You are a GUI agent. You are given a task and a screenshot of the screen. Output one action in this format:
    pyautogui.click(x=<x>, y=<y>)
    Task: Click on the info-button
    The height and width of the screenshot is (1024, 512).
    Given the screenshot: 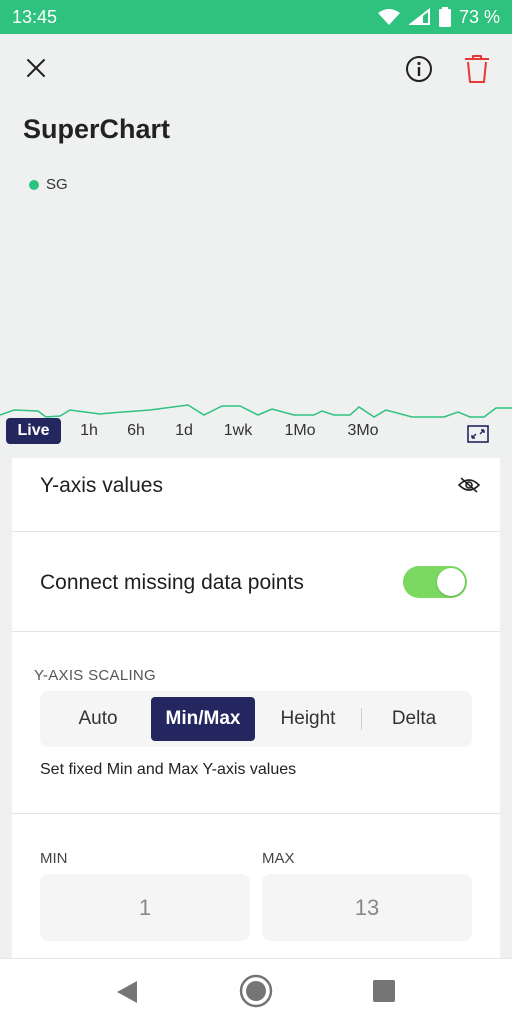 What is the action you would take?
    pyautogui.click(x=419, y=69)
    